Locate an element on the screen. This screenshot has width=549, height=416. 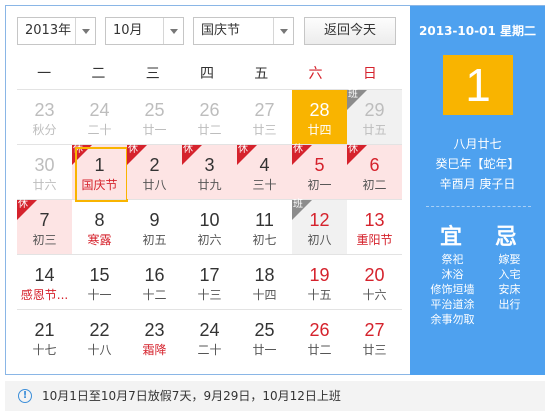
lunar-label: 三十 is located at coordinates (264, 185).